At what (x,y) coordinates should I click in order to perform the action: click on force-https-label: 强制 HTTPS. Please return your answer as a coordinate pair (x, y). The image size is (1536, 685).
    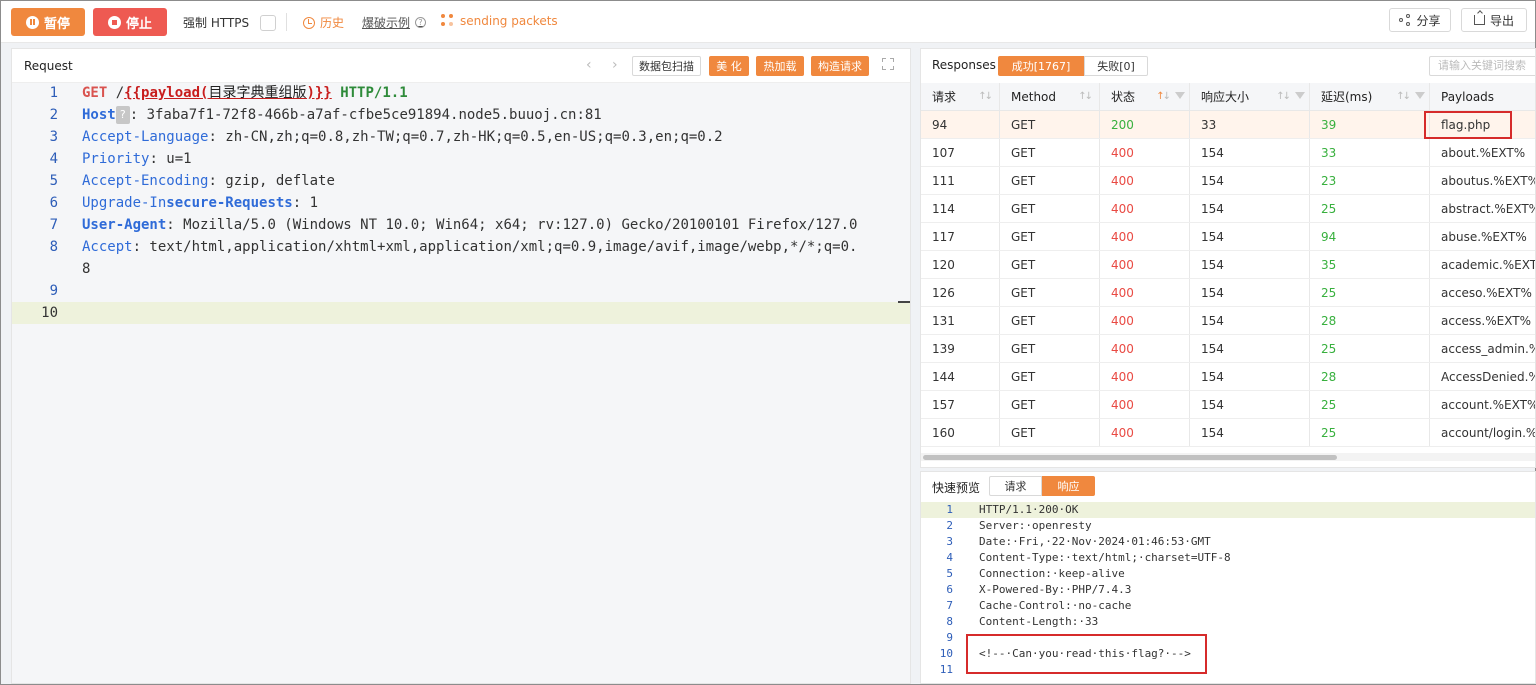
    Looking at the image, I should click on (216, 23).